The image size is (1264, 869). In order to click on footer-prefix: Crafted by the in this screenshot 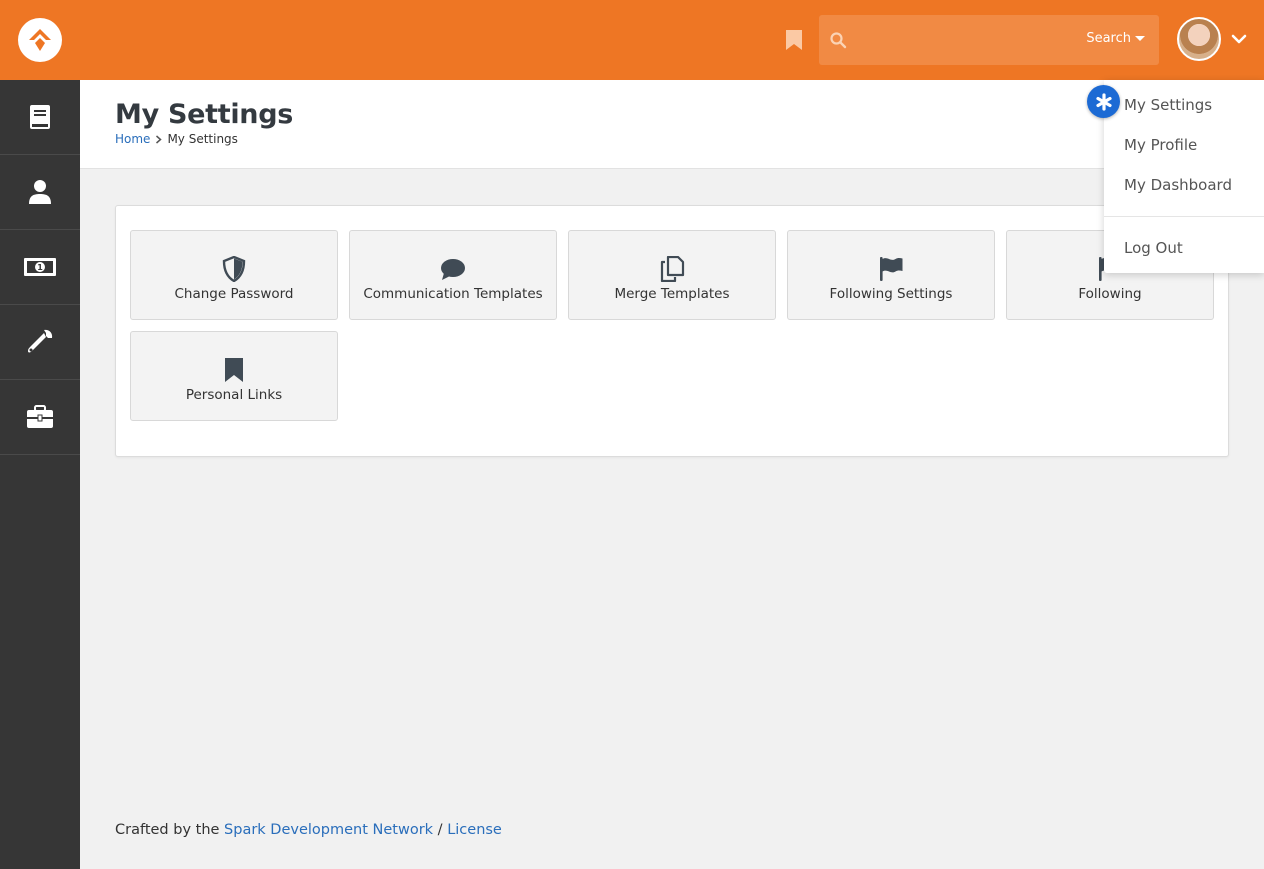, I will do `click(170, 830)`.